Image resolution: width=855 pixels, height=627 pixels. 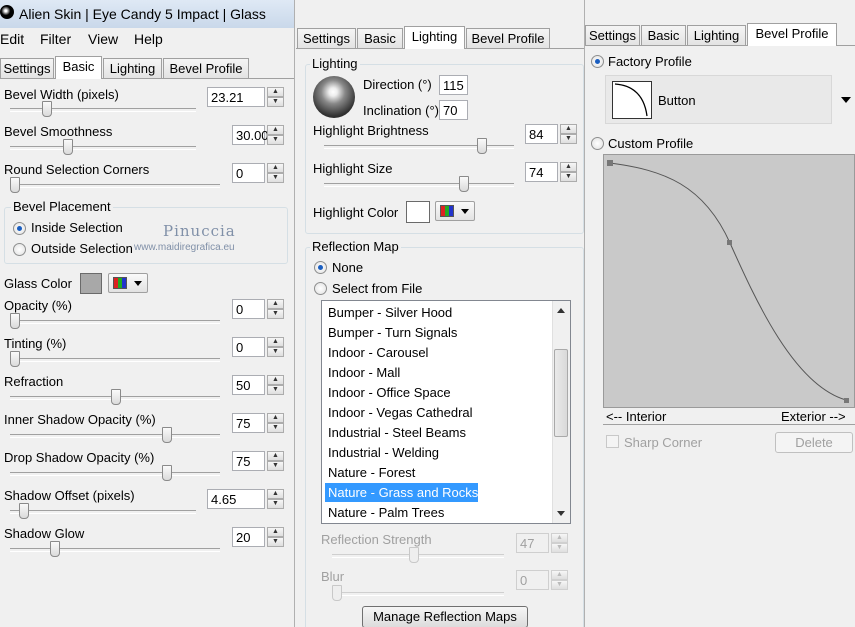 I want to click on round-corners-slider, so click(x=15, y=185).